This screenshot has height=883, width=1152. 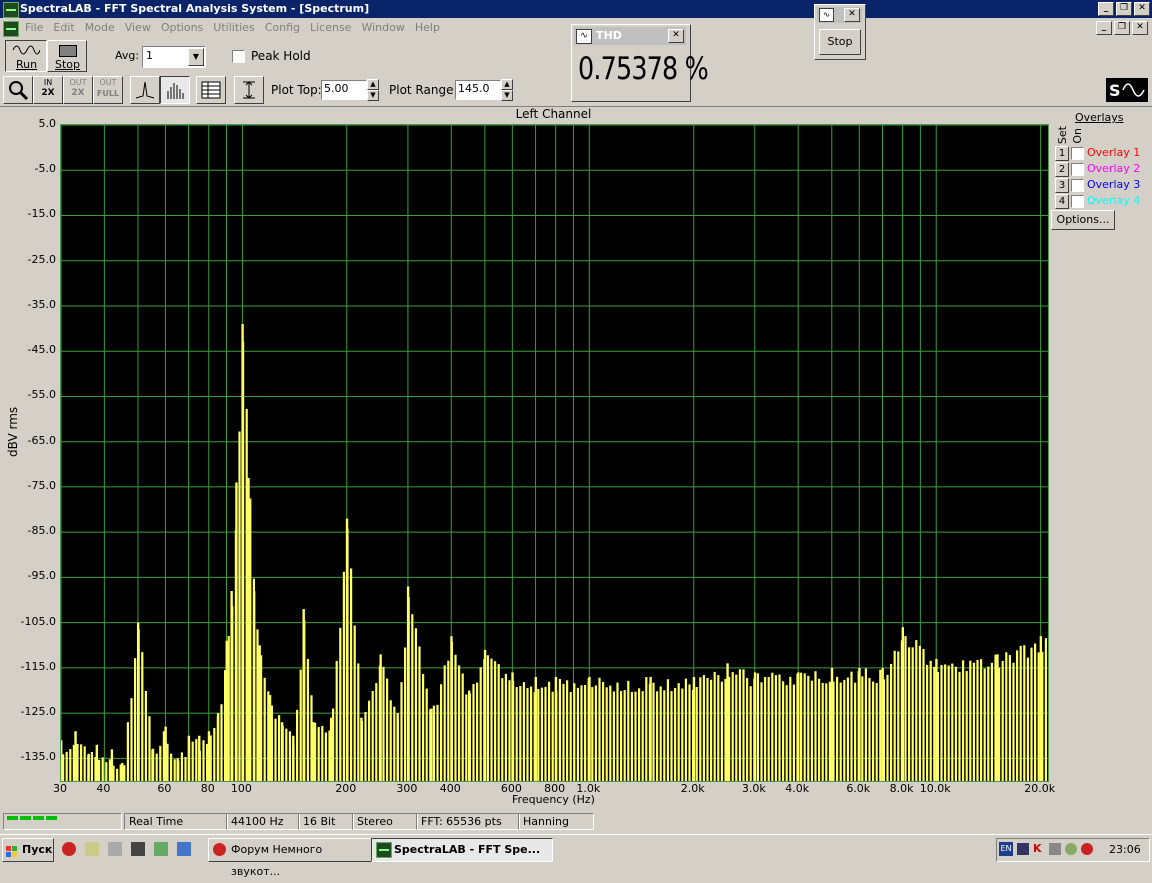 What do you see at coordinates (1087, 849) in the screenshot?
I see `power-icon` at bounding box center [1087, 849].